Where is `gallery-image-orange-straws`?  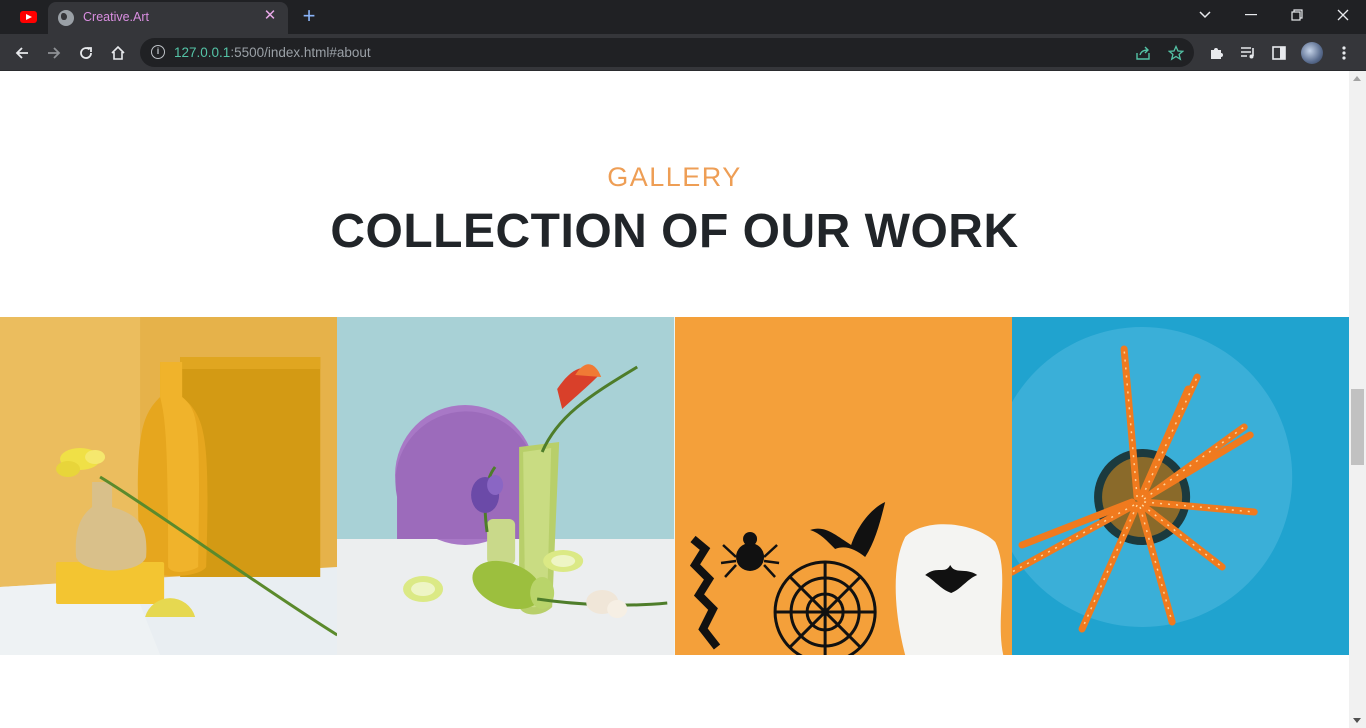
gallery-image-orange-straws is located at coordinates (1180, 486).